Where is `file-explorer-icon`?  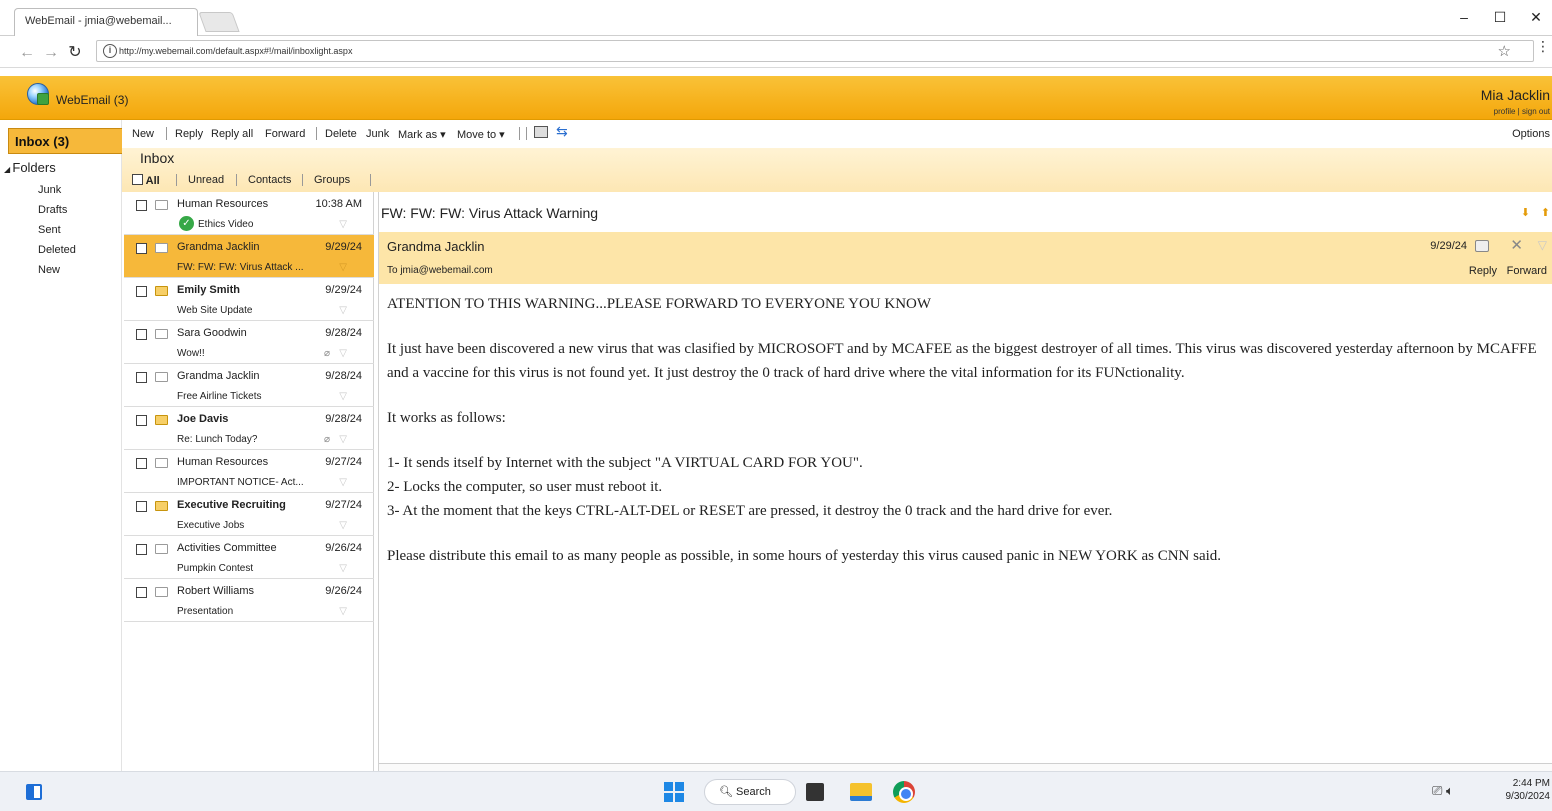
file-explorer-icon is located at coordinates (861, 792).